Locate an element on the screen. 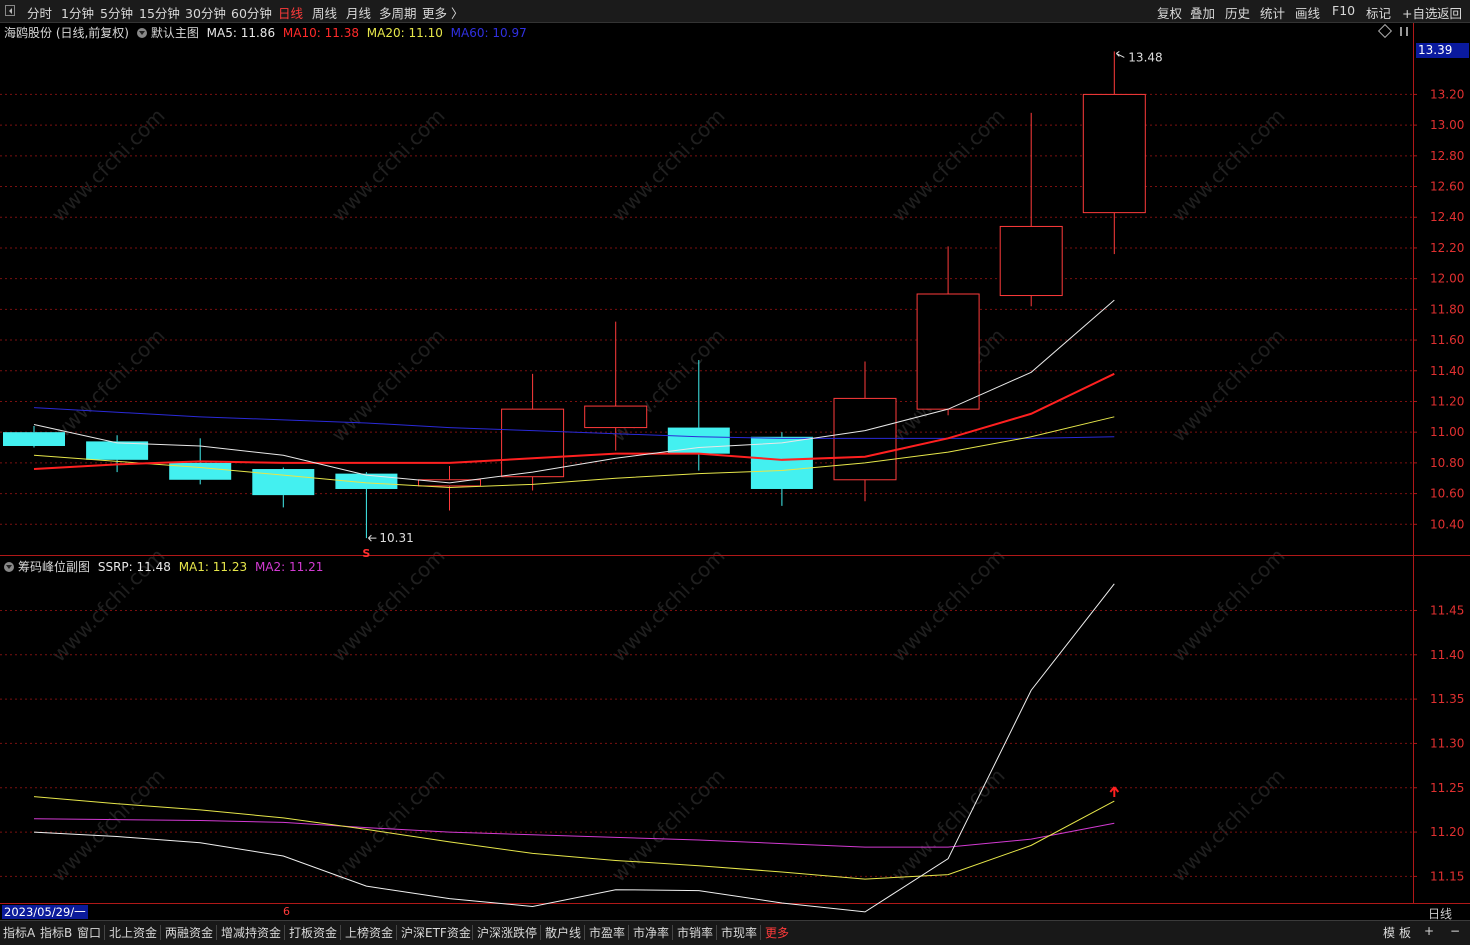  tab-northbound: 北上资金 is located at coordinates (133, 932).